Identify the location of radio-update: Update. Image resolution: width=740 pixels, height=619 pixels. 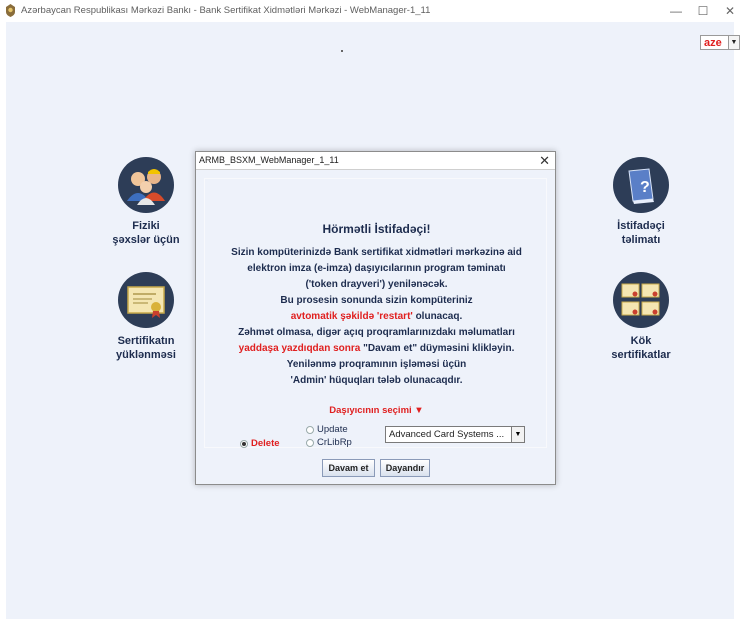
(327, 429).